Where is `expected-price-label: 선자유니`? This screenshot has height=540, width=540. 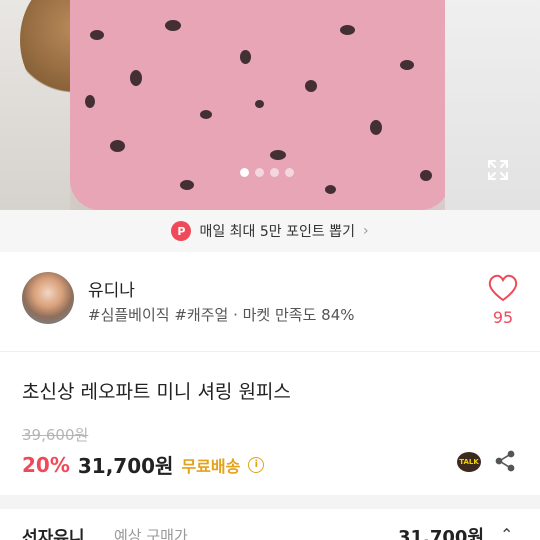 expected-price-label: 선자유니 is located at coordinates (53, 534).